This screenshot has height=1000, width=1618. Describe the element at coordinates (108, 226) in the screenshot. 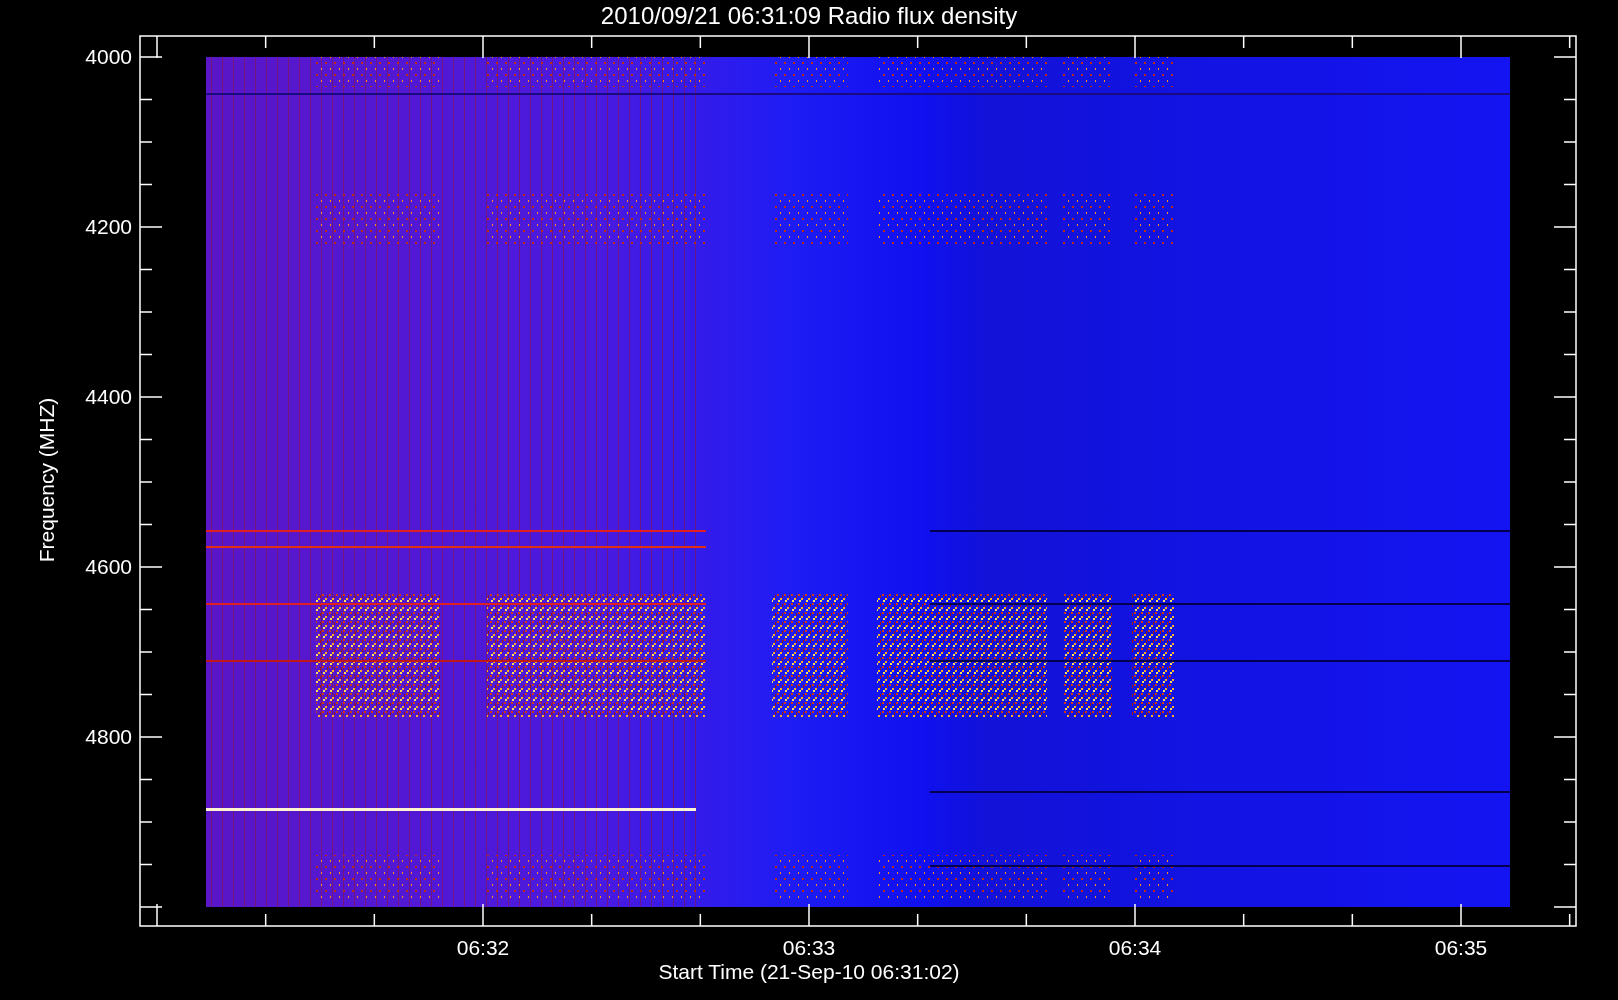

I see `tick-label: 4200` at that location.